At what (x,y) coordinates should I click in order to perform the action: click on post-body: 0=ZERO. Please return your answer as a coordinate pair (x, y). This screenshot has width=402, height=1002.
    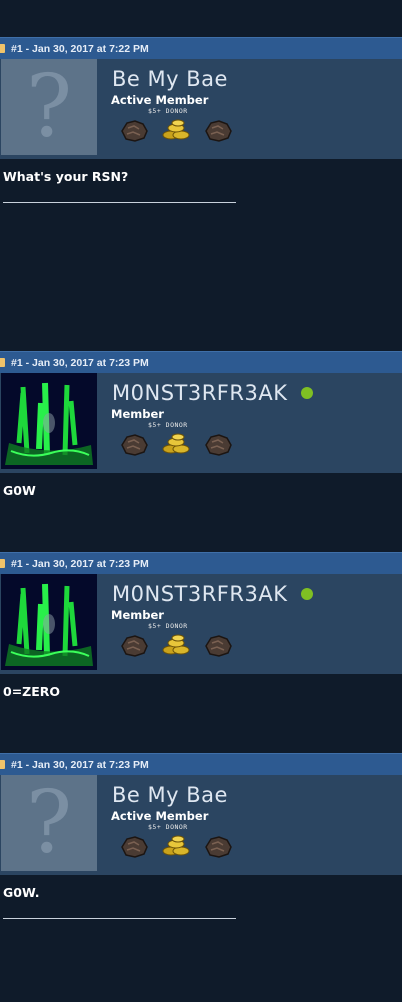
    Looking at the image, I should click on (201, 707).